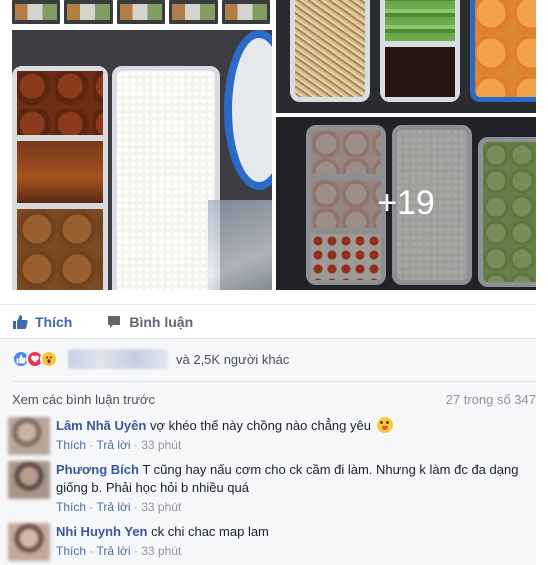  What do you see at coordinates (97, 469) in the screenshot?
I see `commenter-name: Phương Bích` at bounding box center [97, 469].